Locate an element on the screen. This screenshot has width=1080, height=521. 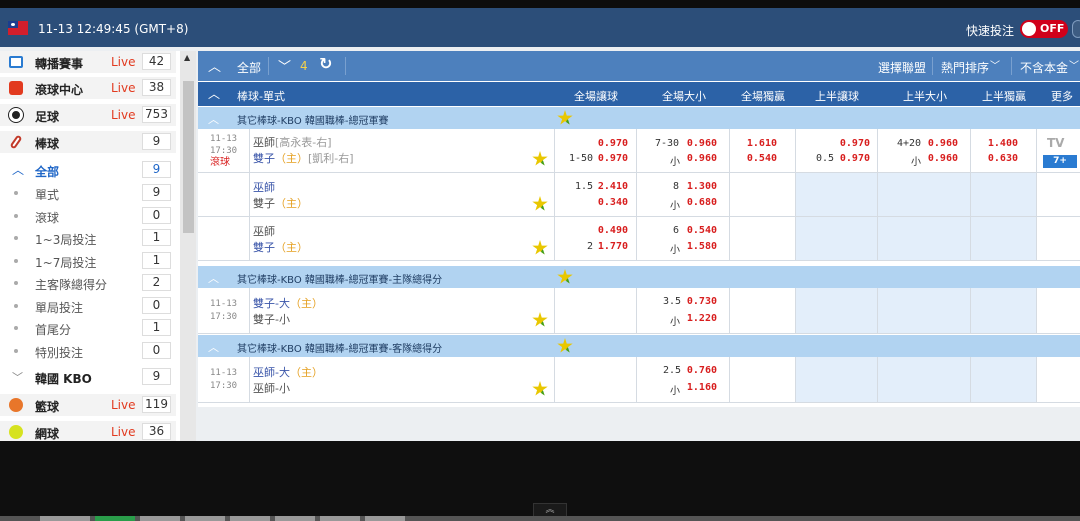
match-row: 巫師 雙子（主） 0.490 2 1.770 6 0.540 小 1.580 is located at coordinates (639, 239).